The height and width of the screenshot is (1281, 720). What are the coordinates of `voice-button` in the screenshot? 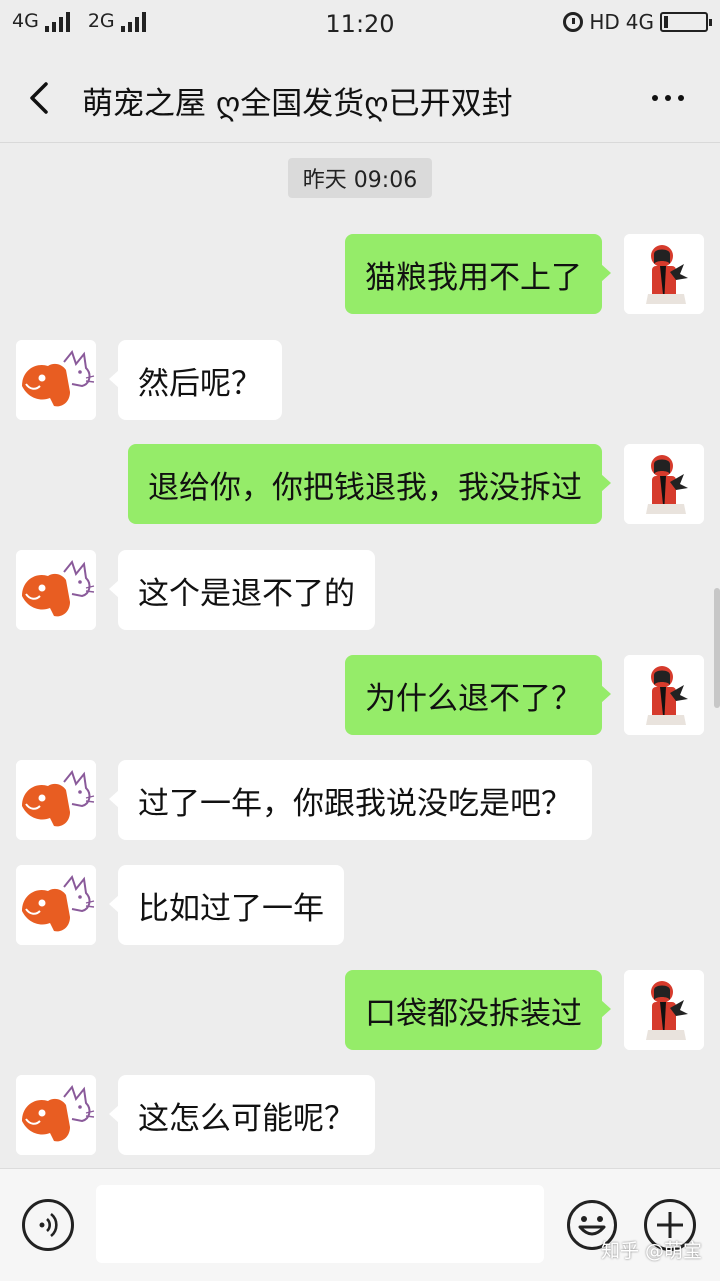 It's located at (48, 1225).